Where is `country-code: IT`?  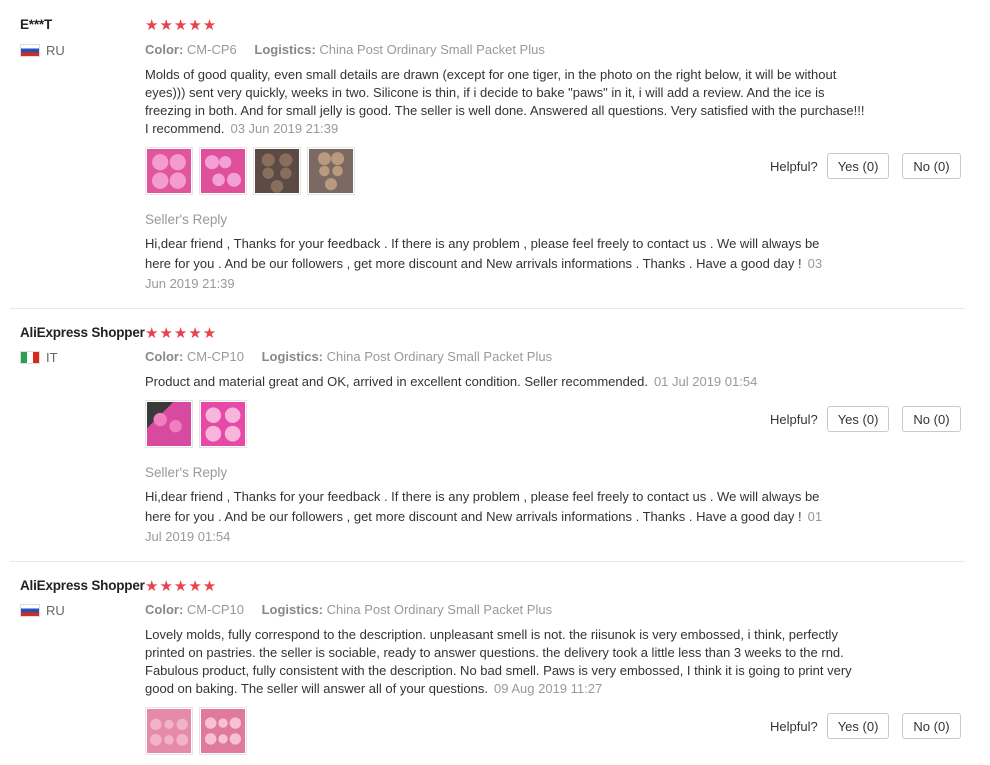 country-code: IT is located at coordinates (52, 357).